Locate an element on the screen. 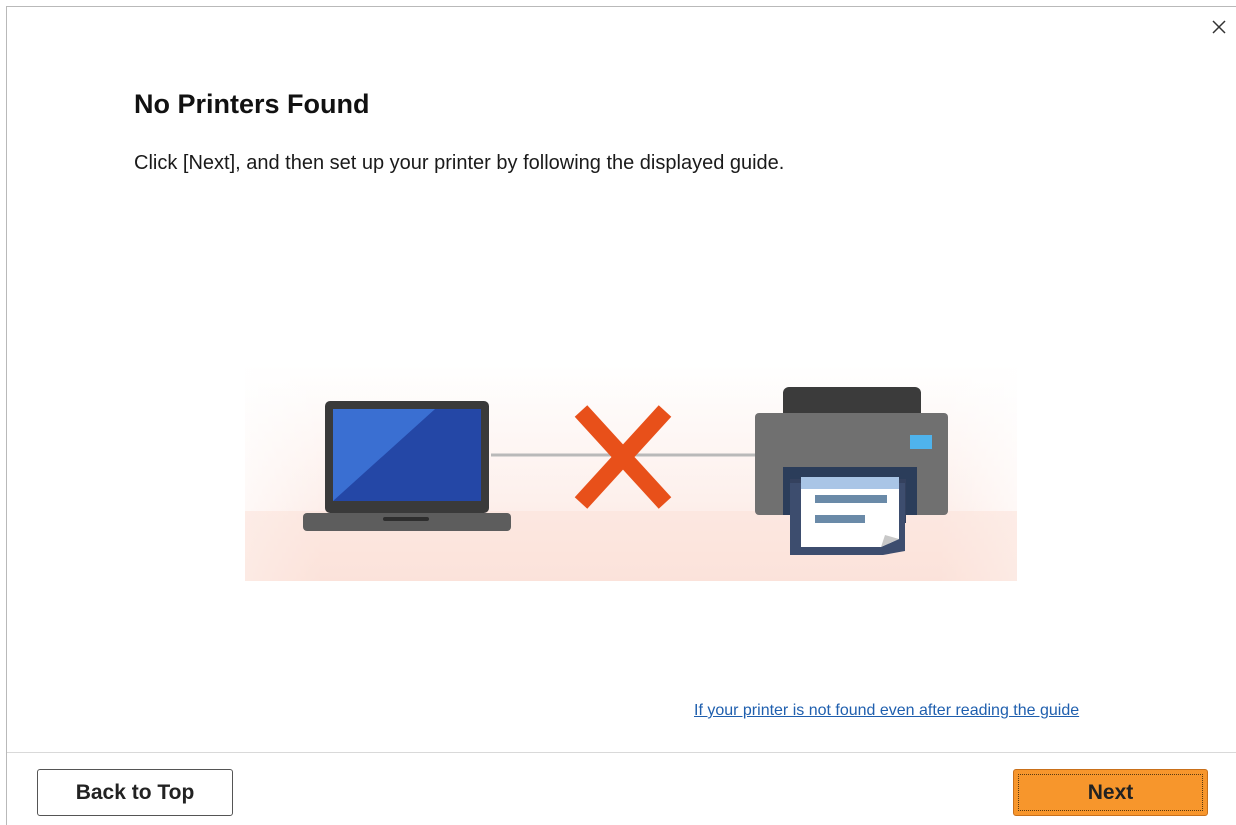 Image resolution: width=1236 pixels, height=825 pixels. page-title: No Printers Found is located at coordinates (252, 104).